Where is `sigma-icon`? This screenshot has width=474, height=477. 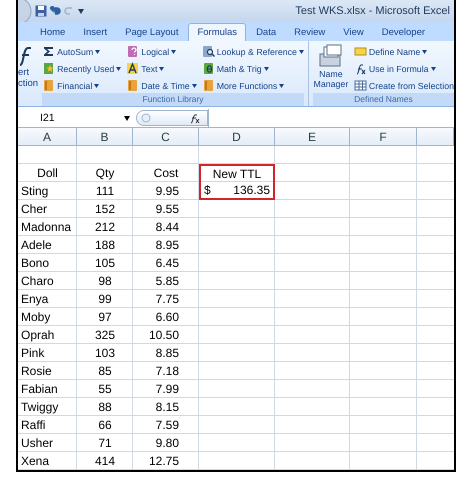
sigma-icon is located at coordinates (49, 51).